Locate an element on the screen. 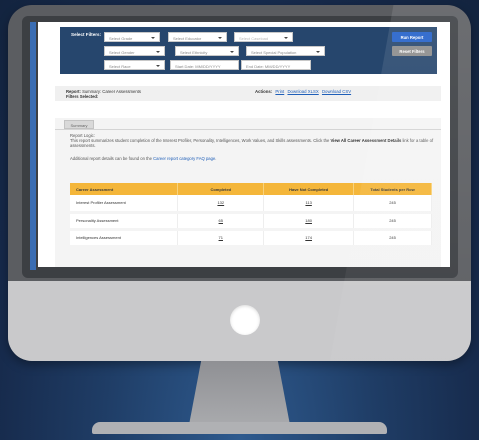 The width and height of the screenshot is (479, 440). table-cell-link: 174 is located at coordinates (309, 238).